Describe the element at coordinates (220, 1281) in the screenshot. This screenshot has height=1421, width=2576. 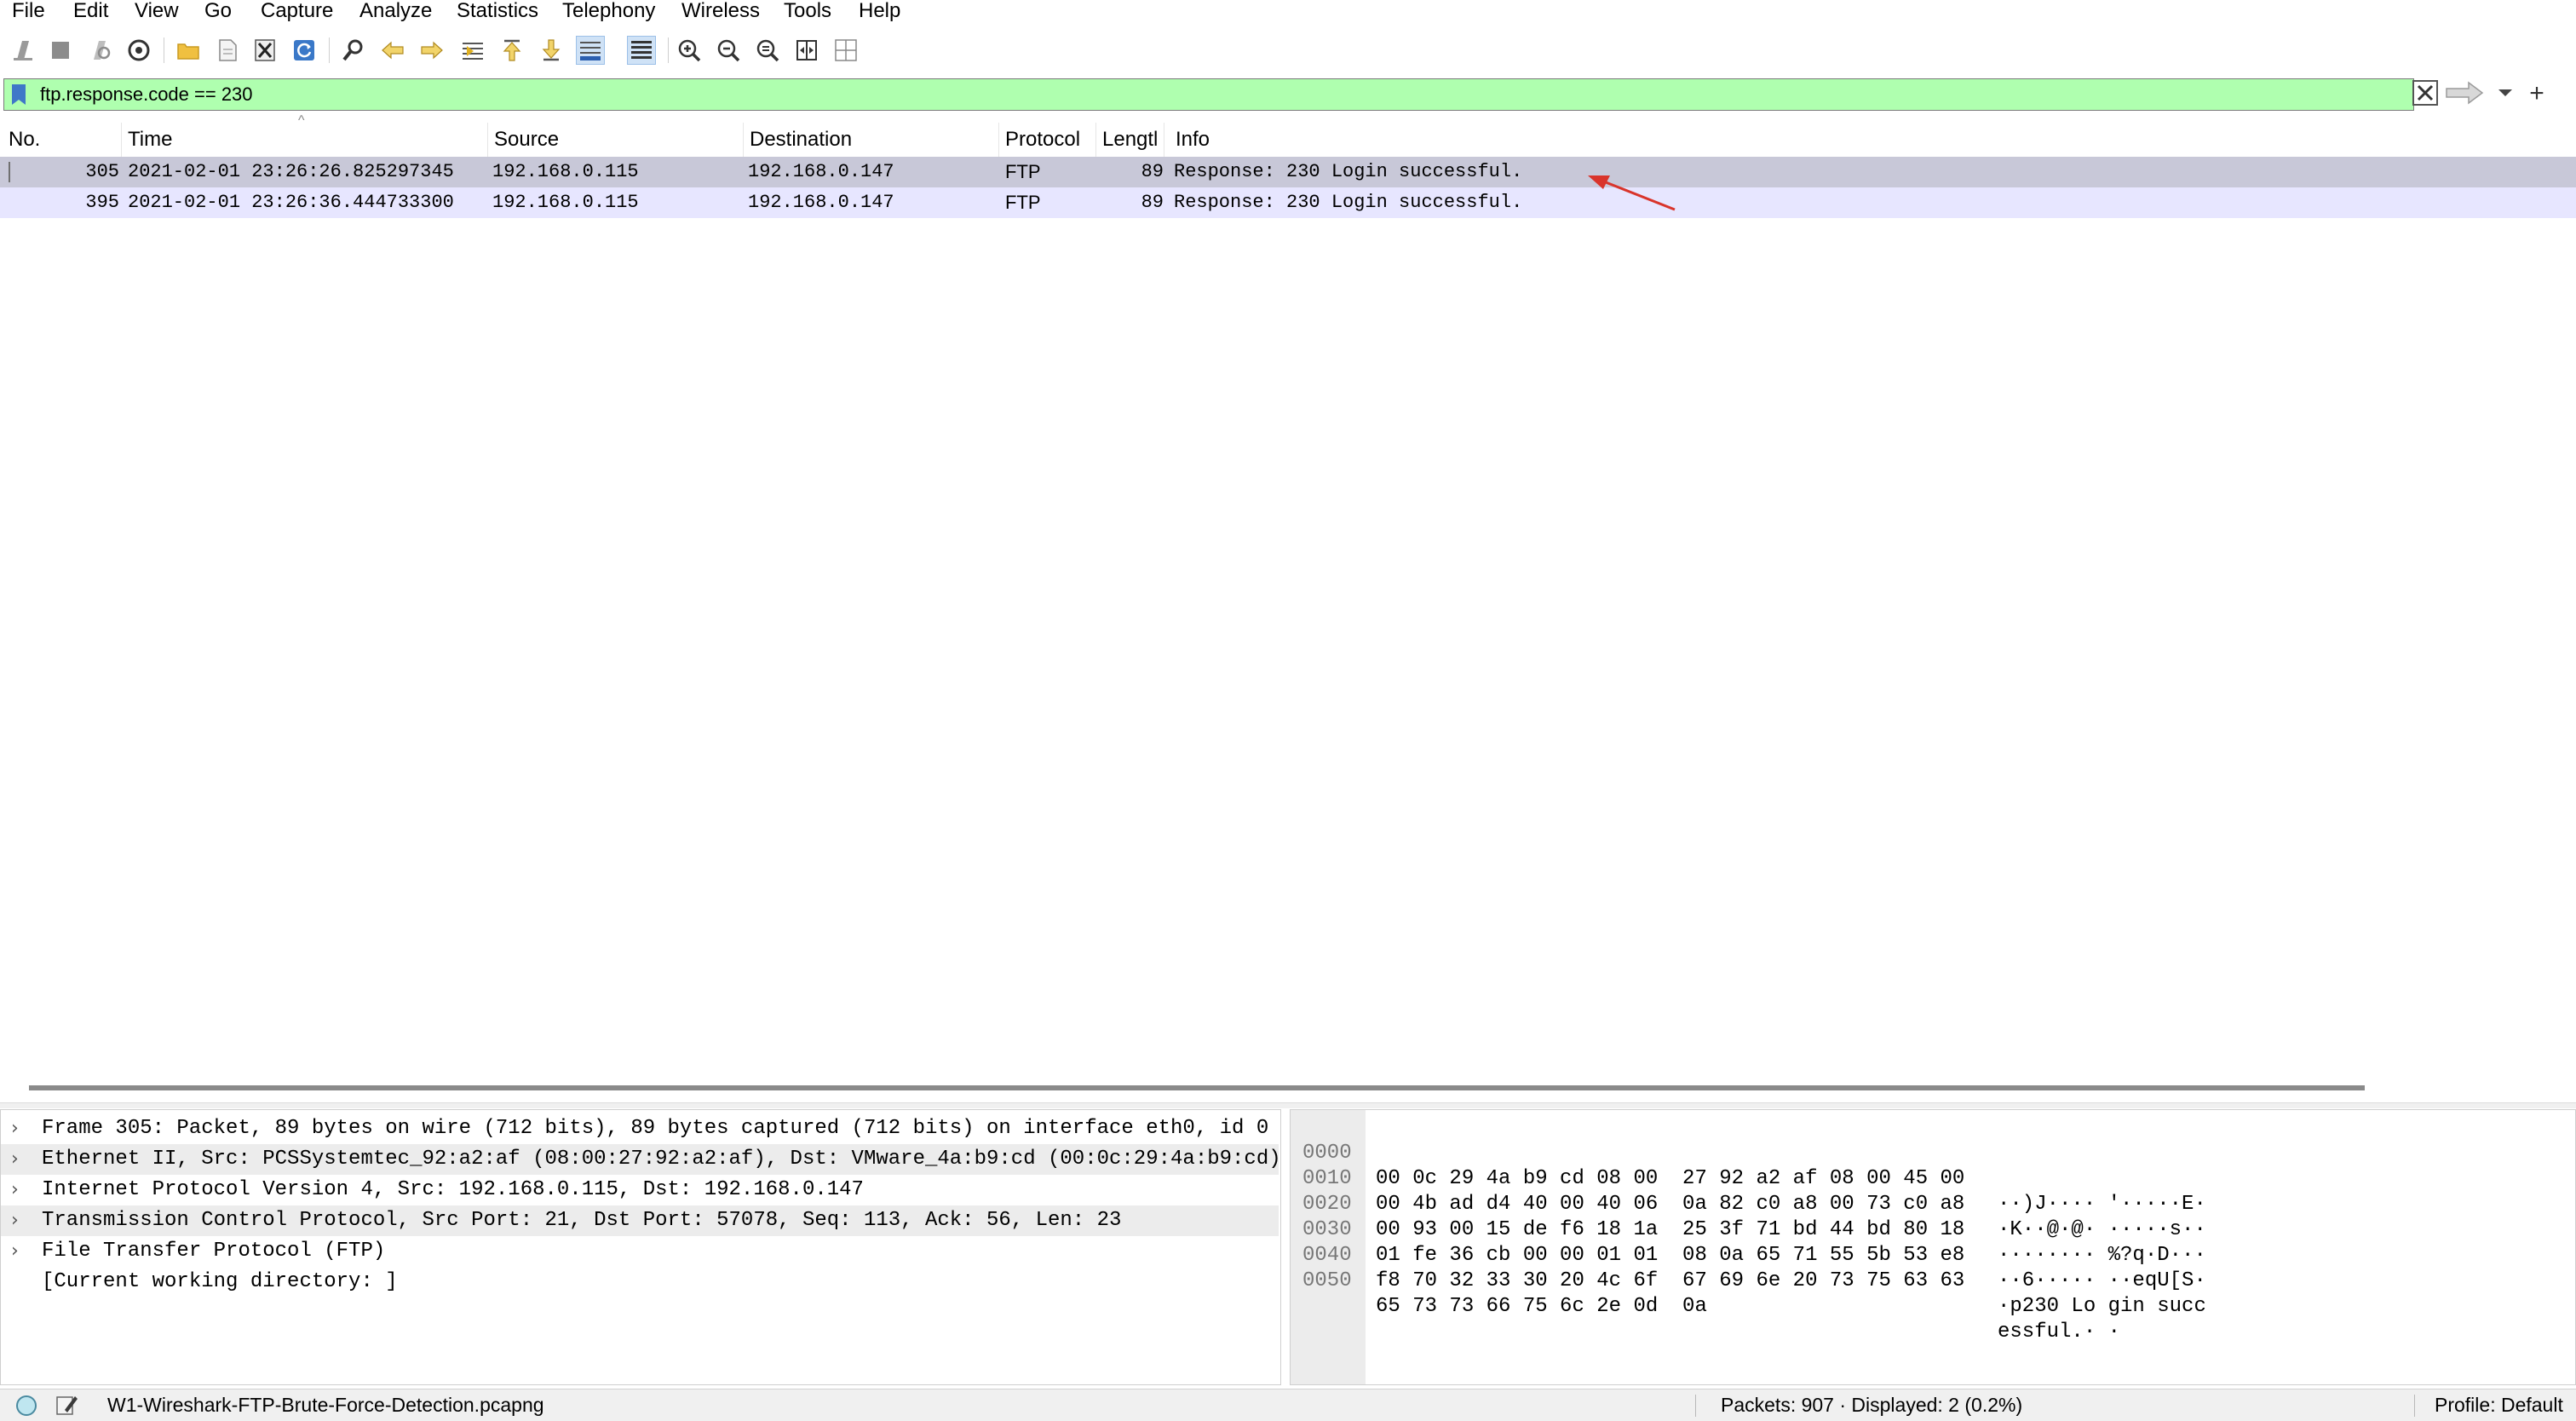
I see `details-item-text: [Current working directory: ]` at that location.